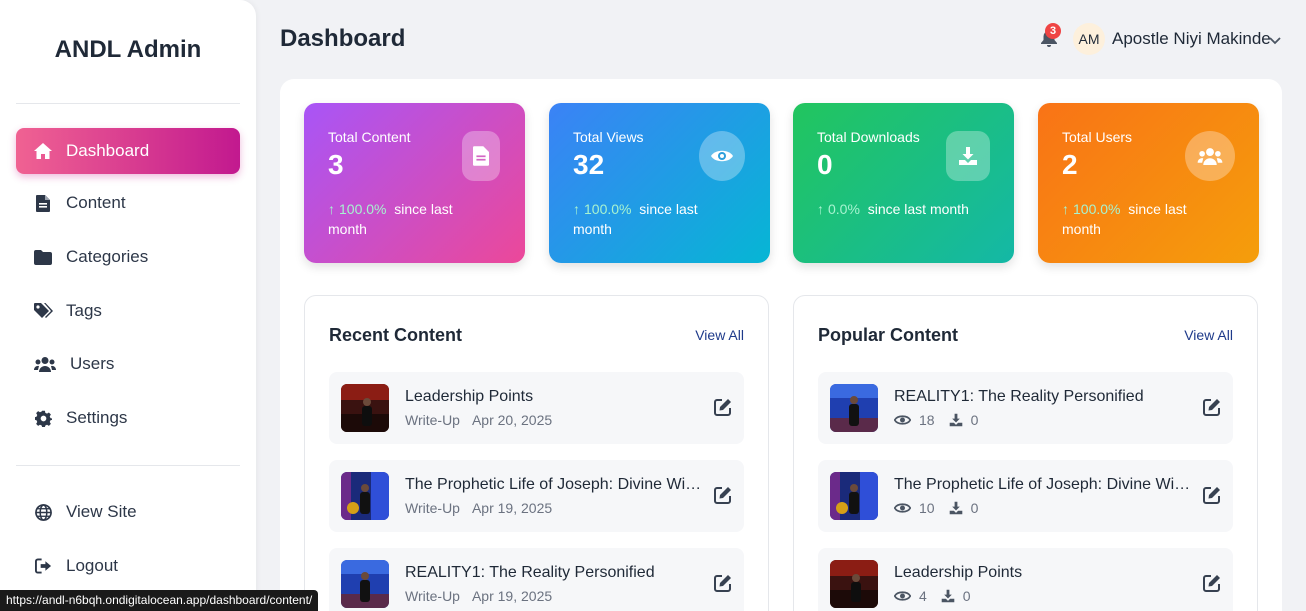 The height and width of the screenshot is (611, 1306). Describe the element at coordinates (893, 209) in the screenshot. I see `stat-change: ↑ 0.0% since last month` at that location.